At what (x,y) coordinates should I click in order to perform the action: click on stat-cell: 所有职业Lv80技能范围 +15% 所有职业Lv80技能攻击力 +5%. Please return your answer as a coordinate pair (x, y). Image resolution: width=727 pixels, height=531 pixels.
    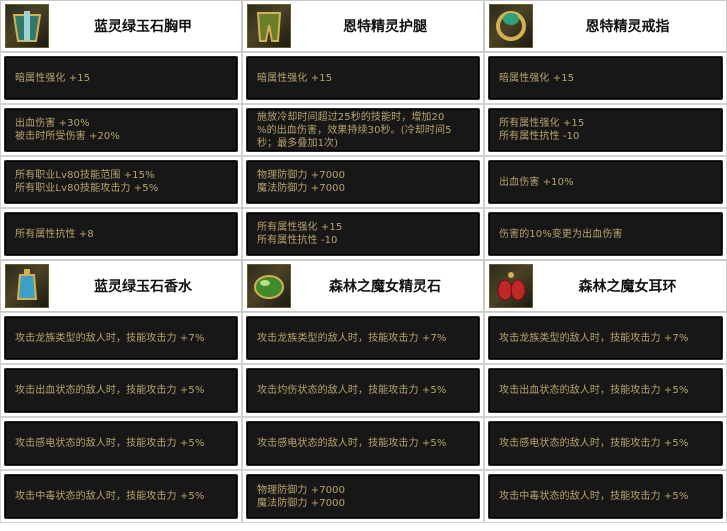
    Looking at the image, I should click on (121, 182).